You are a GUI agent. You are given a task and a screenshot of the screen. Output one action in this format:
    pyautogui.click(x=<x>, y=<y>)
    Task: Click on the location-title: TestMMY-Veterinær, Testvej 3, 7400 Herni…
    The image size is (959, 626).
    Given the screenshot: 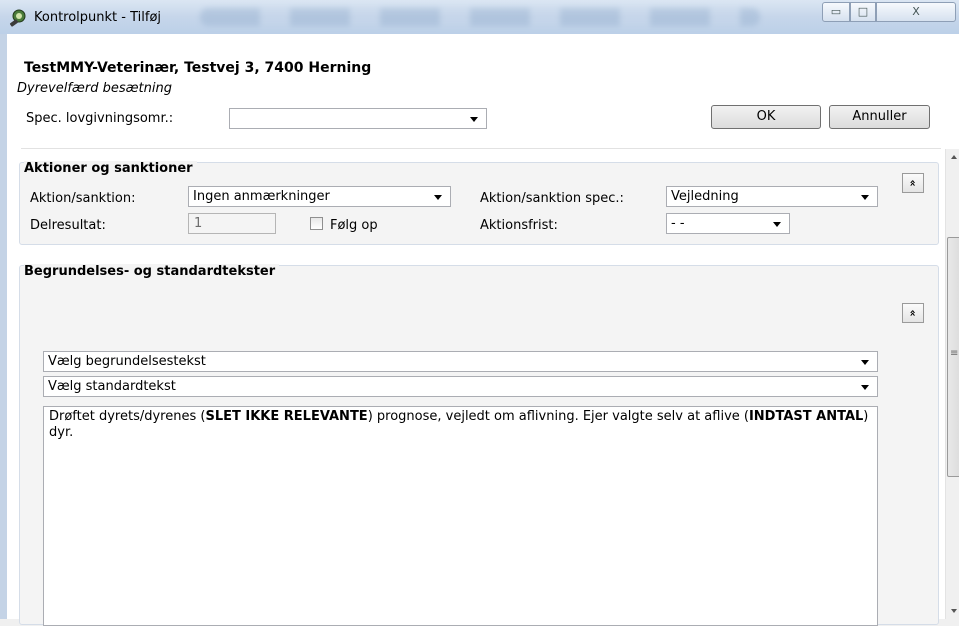 What is the action you would take?
    pyautogui.click(x=198, y=68)
    